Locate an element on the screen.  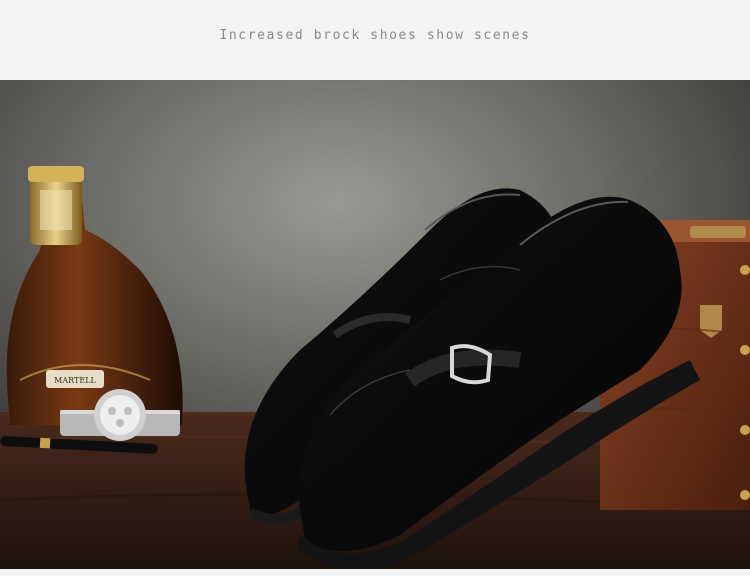
bottle-label: MARTELL is located at coordinates (75, 380).